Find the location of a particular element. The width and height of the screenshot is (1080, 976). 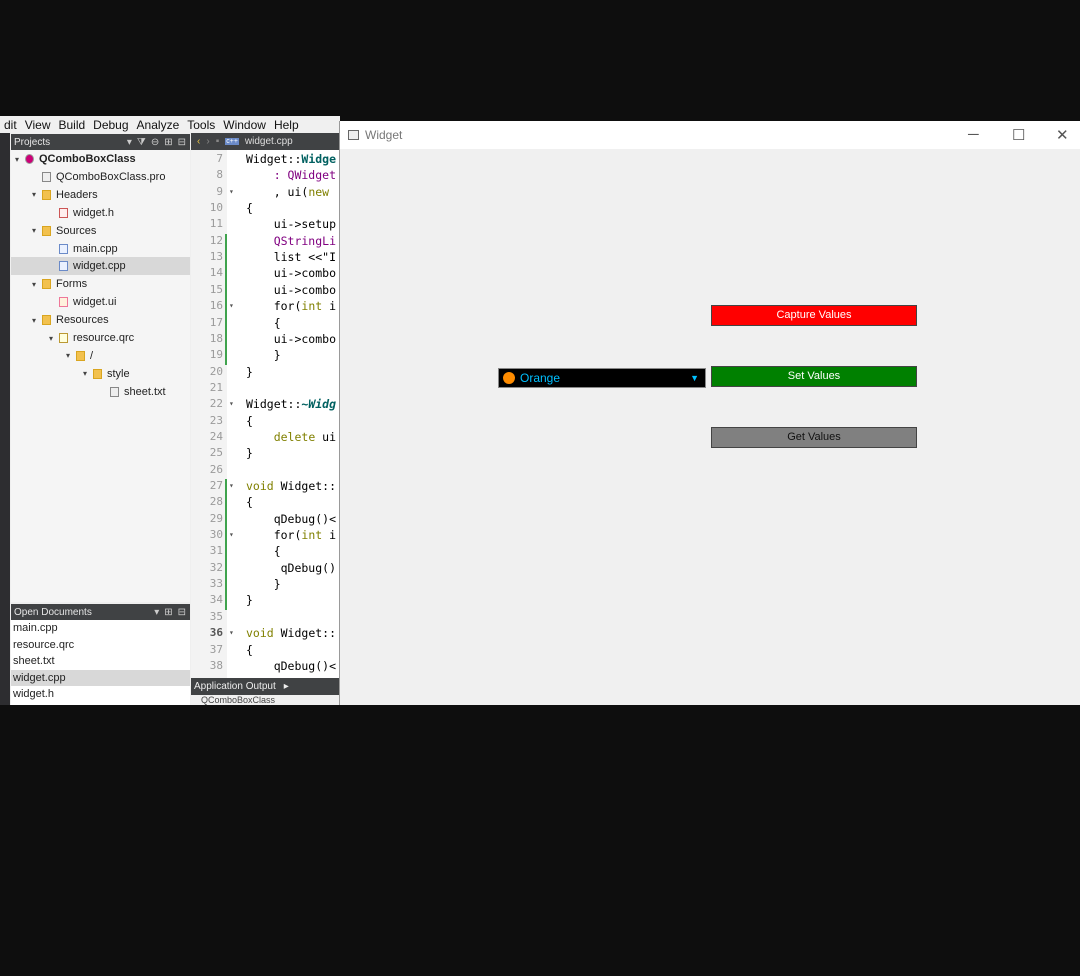

header-file-icon is located at coordinates (63, 212).